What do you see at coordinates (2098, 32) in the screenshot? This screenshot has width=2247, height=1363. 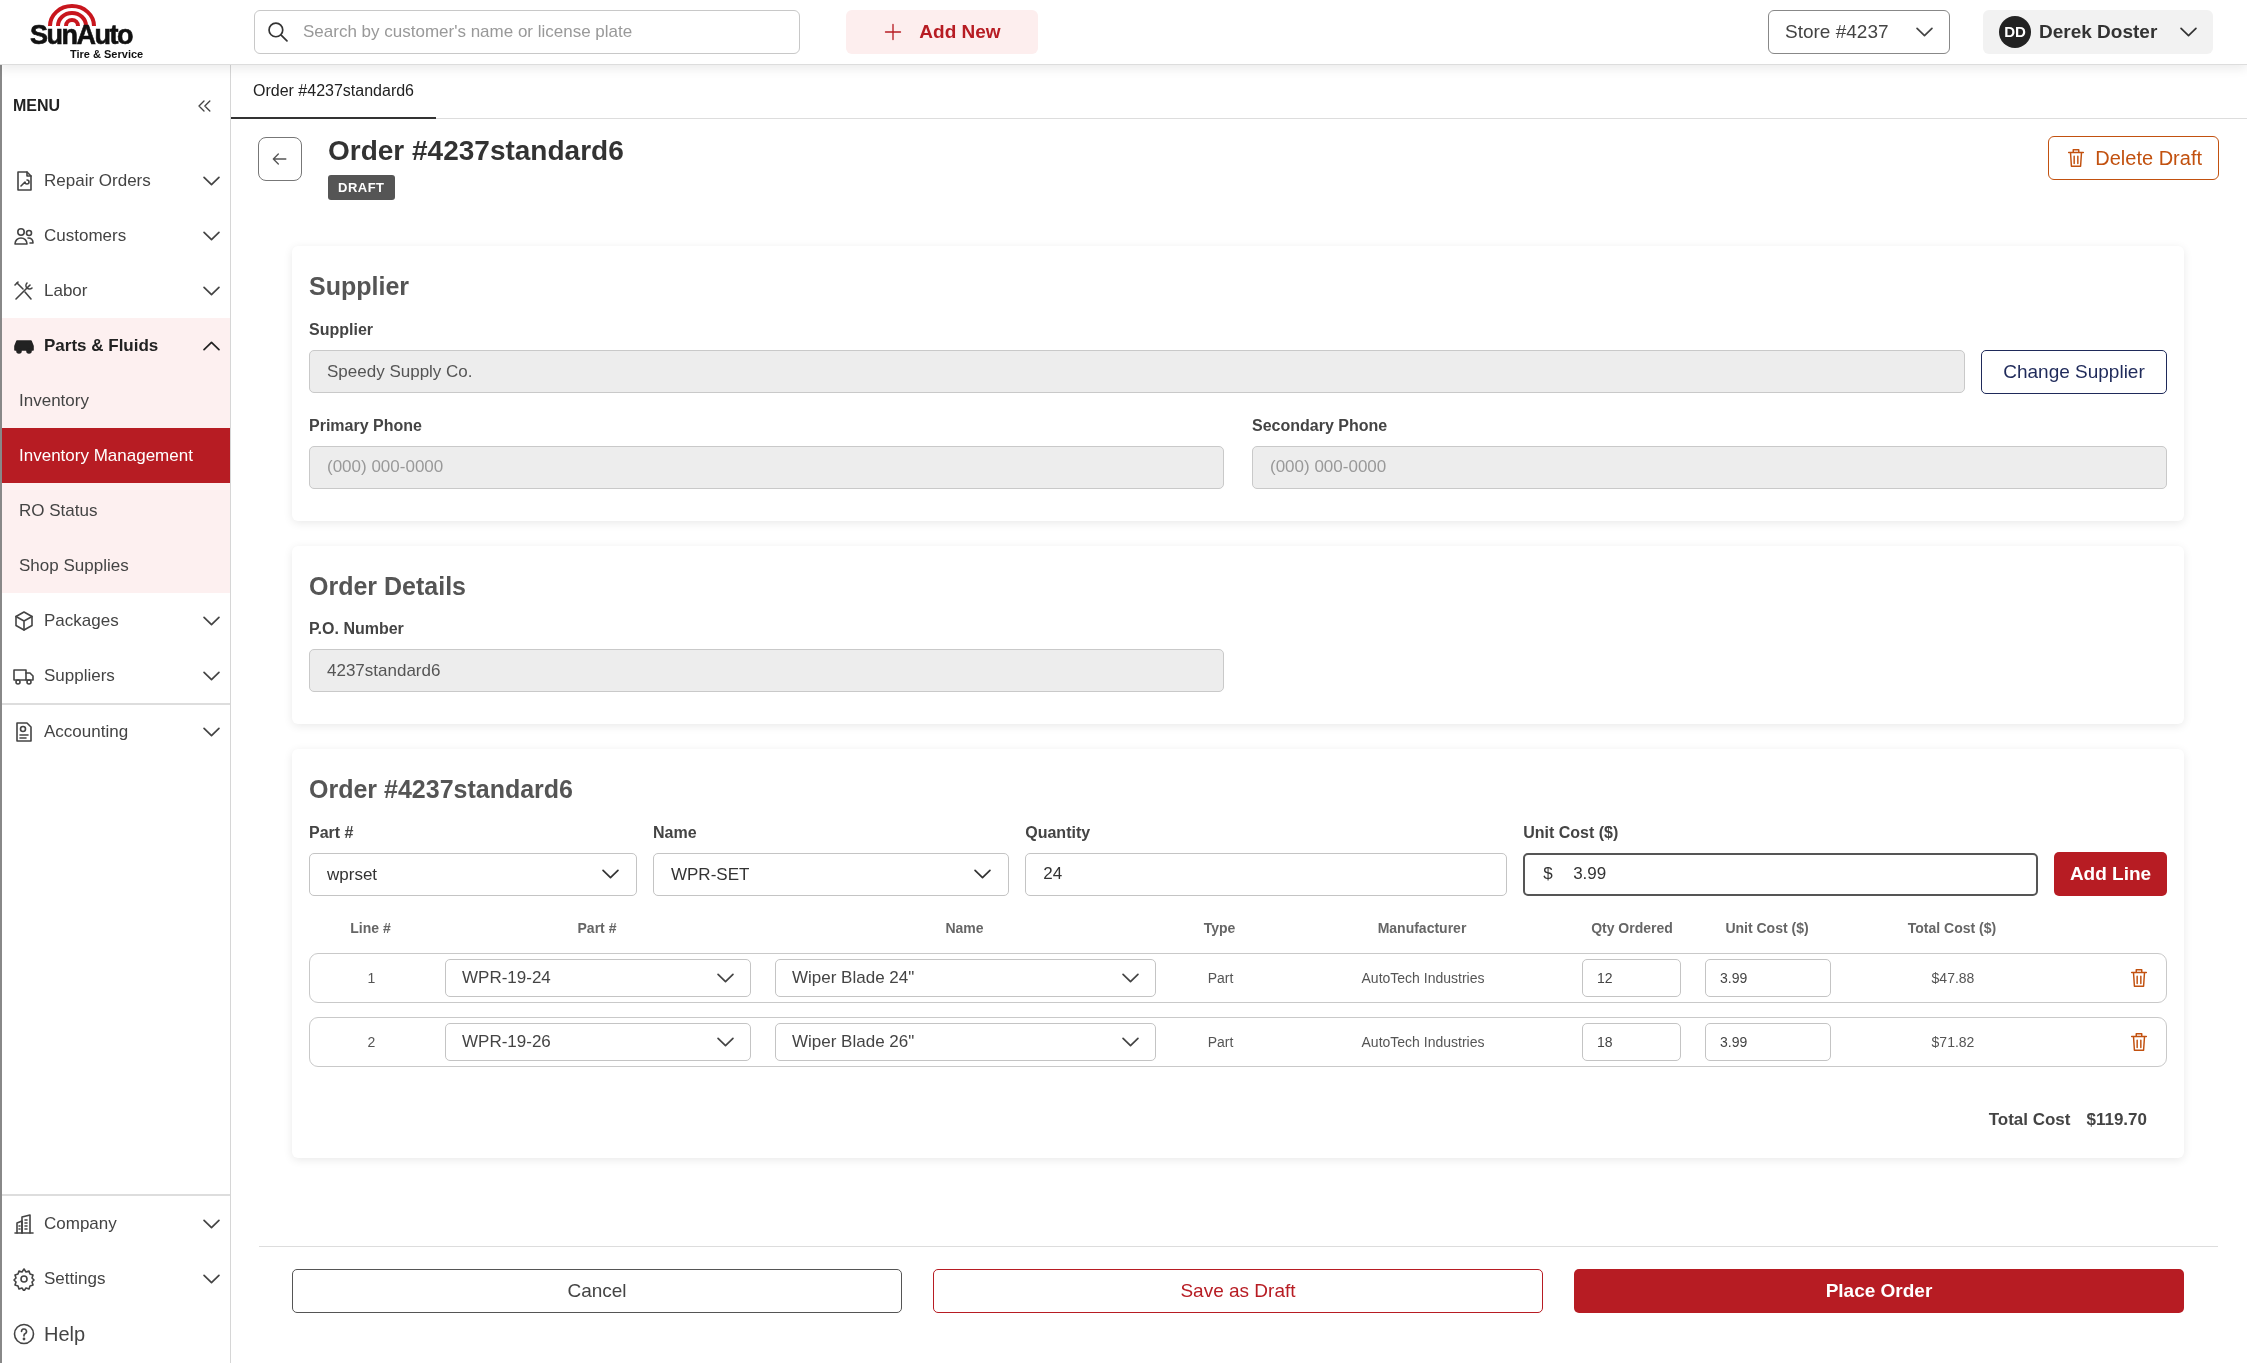 I see `user-menu: DD Derek Doster` at bounding box center [2098, 32].